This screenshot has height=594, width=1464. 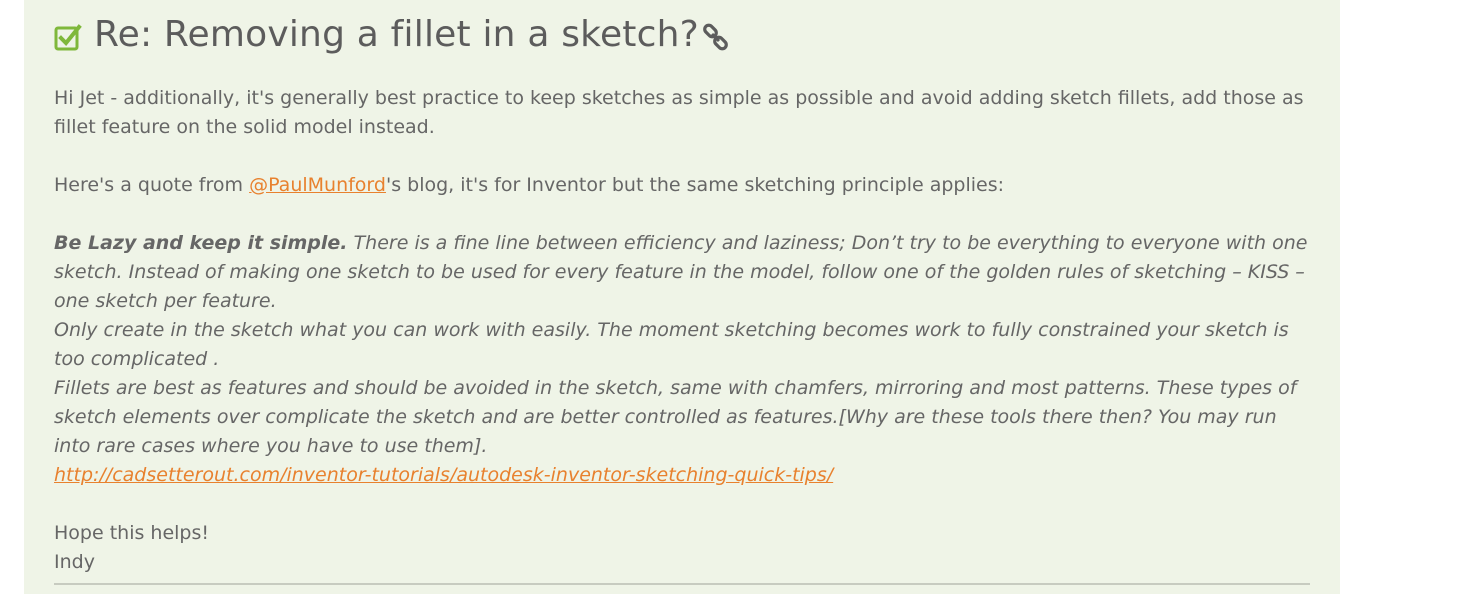 I want to click on quote-intro-start: Here's a quote from, so click(x=152, y=185).